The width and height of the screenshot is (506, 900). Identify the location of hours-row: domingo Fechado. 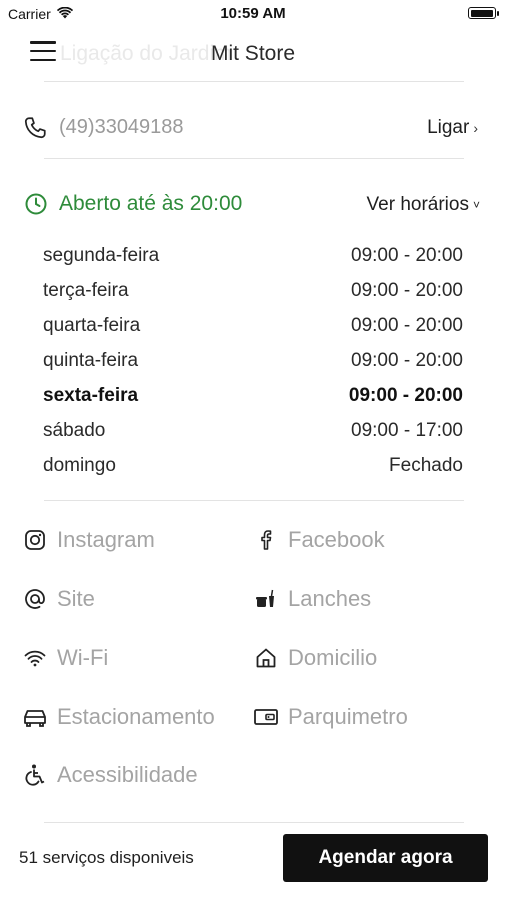
(253, 465).